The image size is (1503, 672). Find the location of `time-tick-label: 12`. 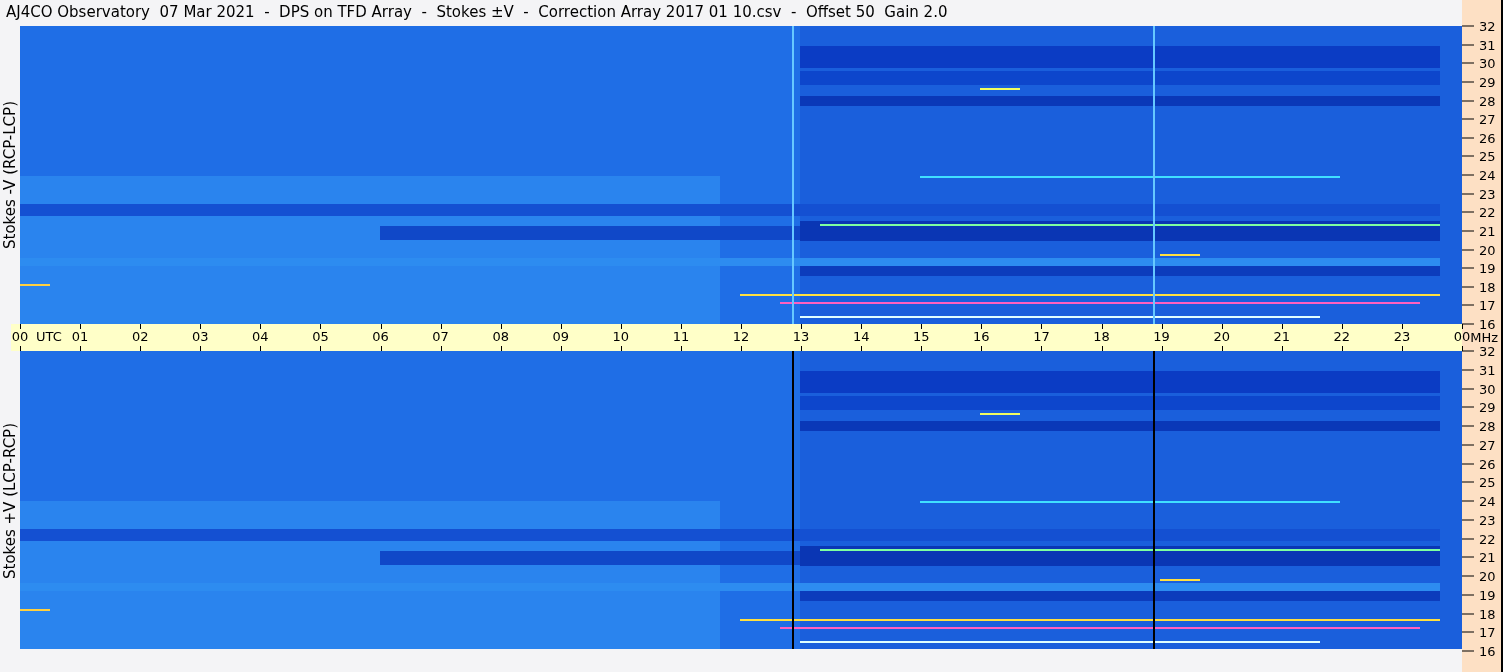

time-tick-label: 12 is located at coordinates (741, 337).